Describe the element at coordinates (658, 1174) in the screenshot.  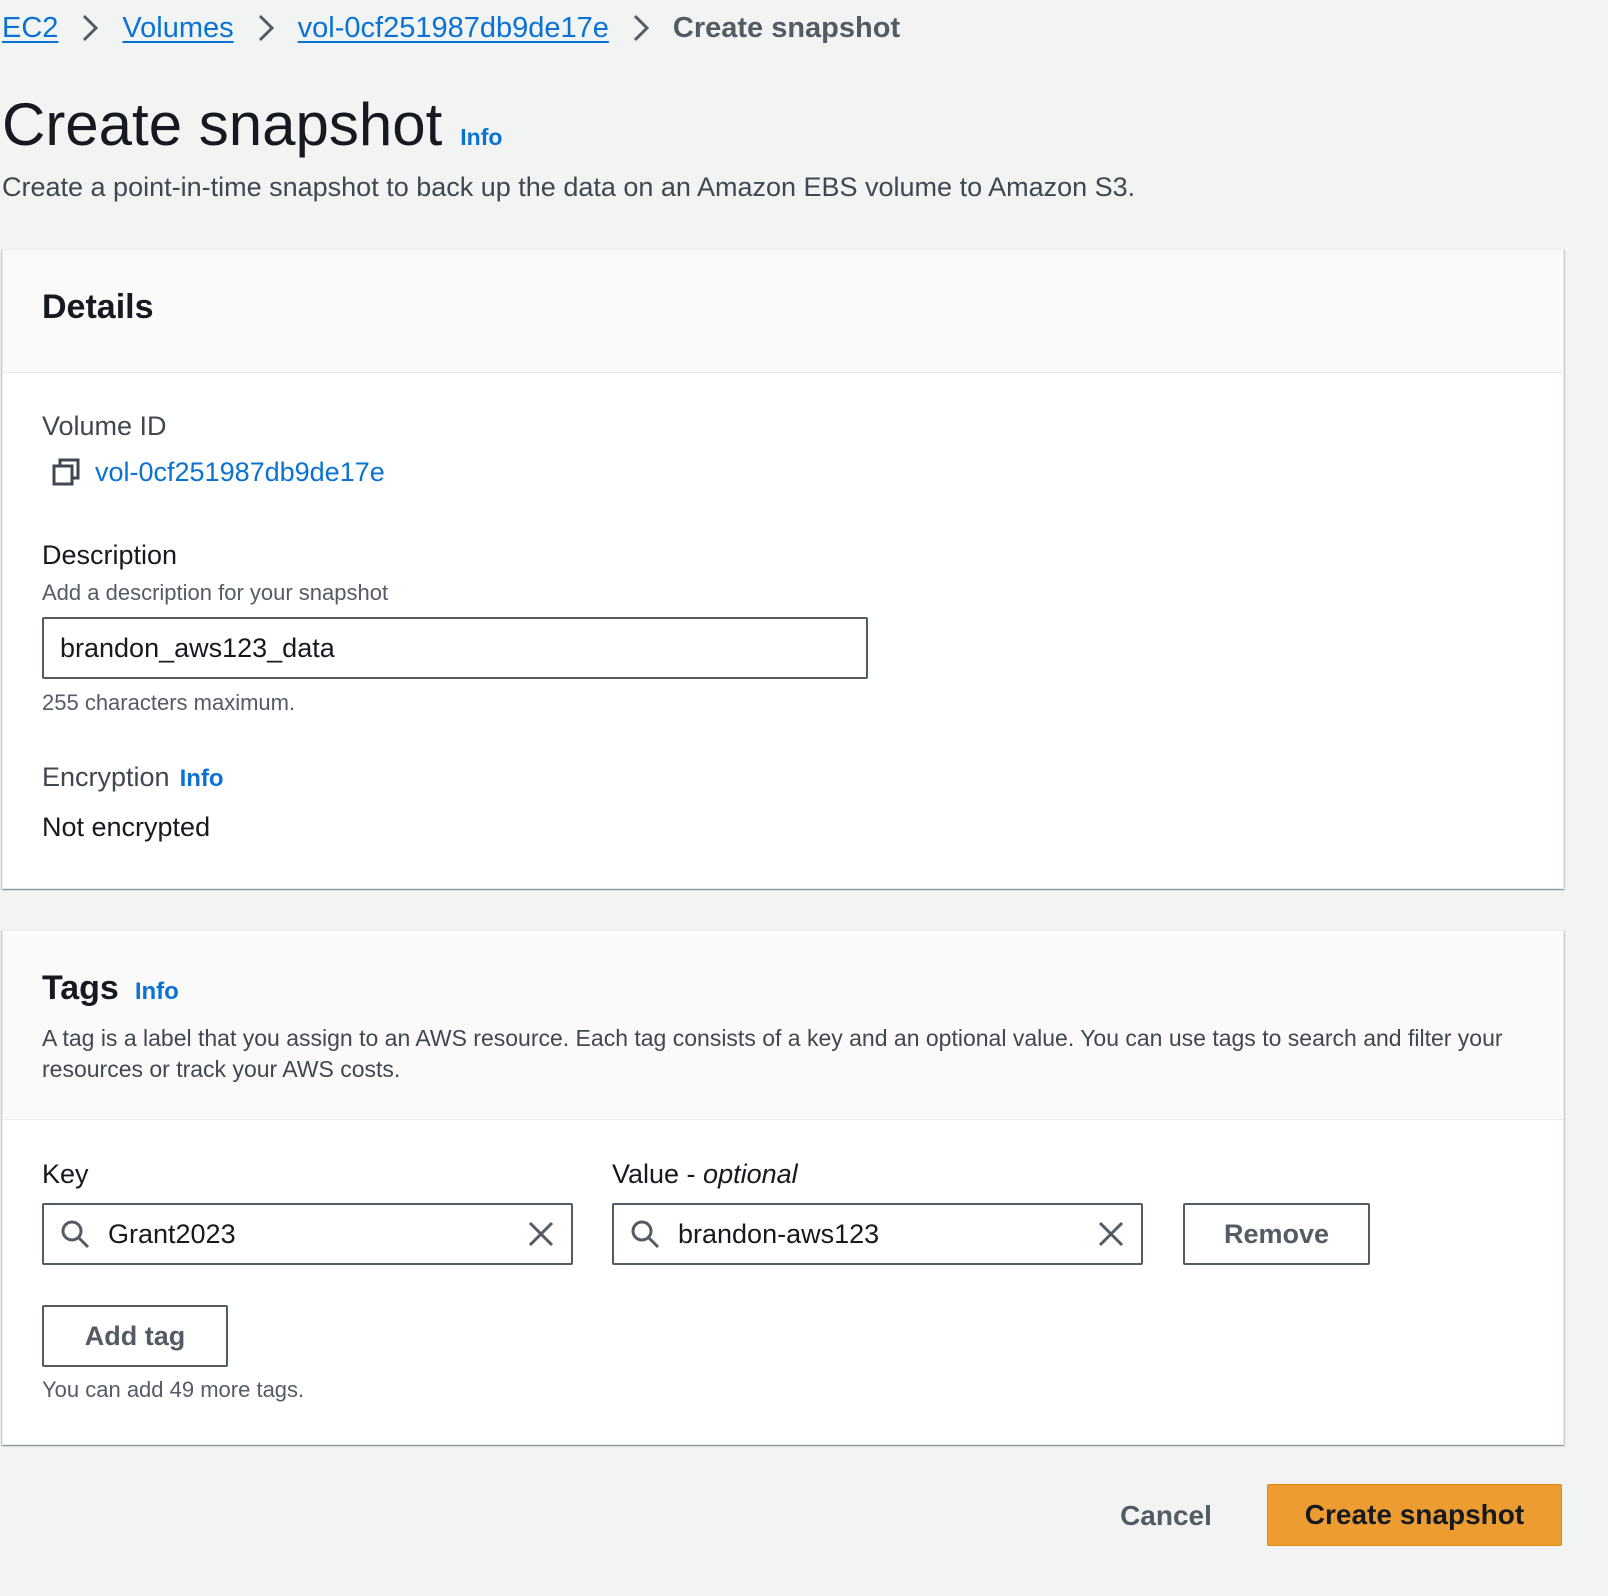
I see `tag-value-label-text: Value -` at that location.